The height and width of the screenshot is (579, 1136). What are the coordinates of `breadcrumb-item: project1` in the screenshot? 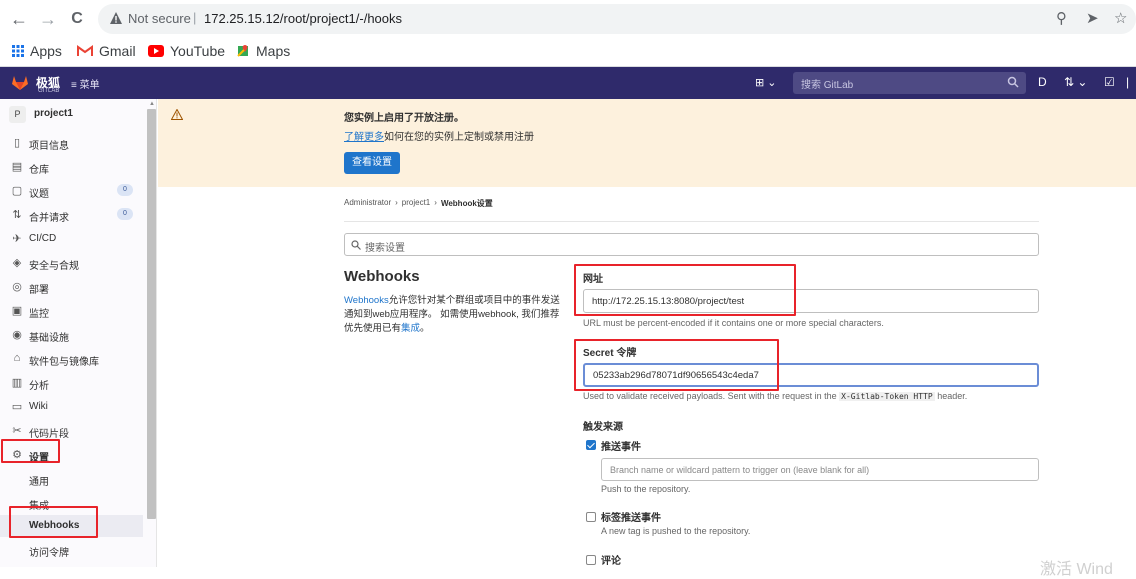 It's located at (416, 203).